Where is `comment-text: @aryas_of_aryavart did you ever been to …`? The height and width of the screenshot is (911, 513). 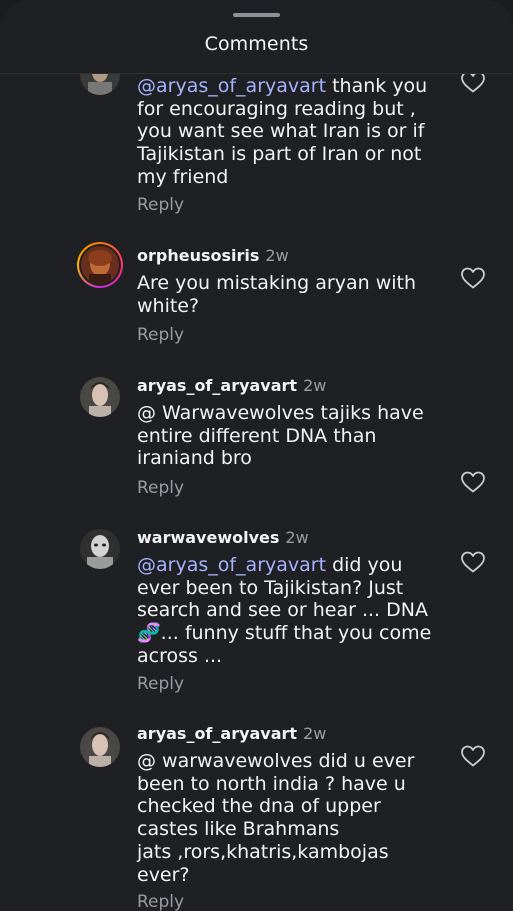
comment-text: @aryas_of_aryavart did you ever been to … is located at coordinates (284, 610).